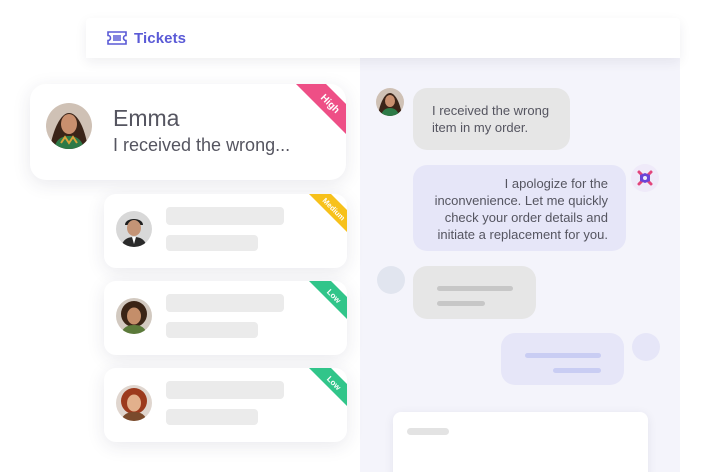  Describe the element at coordinates (491, 119) in the screenshot. I see `customer-message: I received the wrong item in my order.` at that location.